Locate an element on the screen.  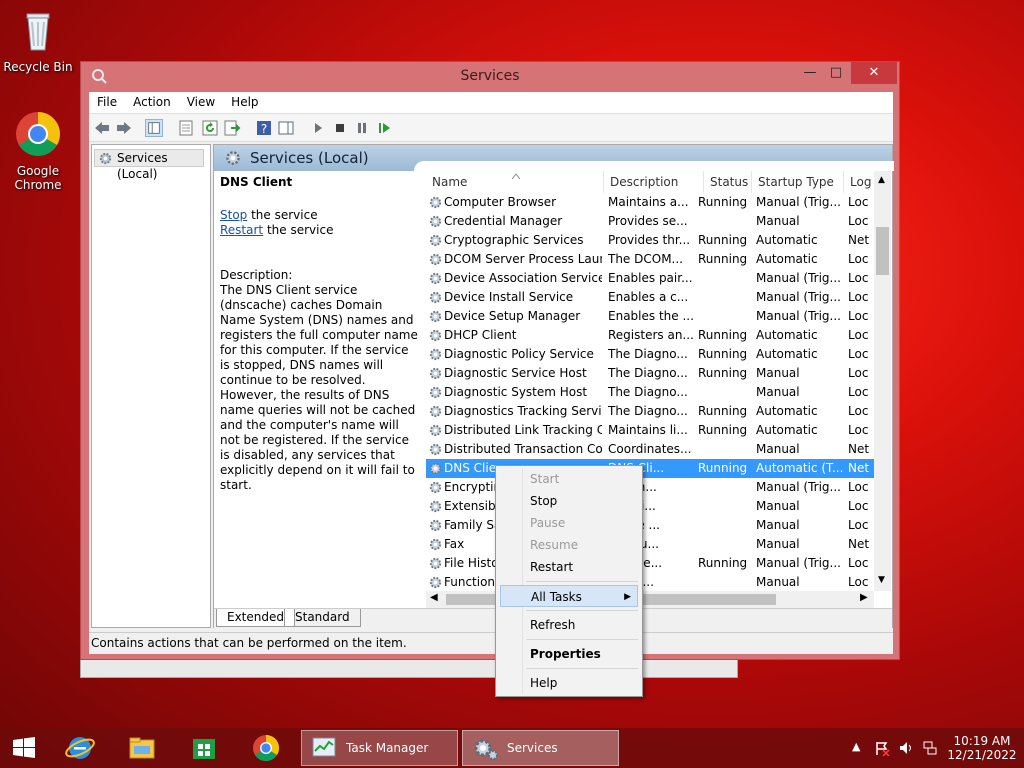
show-hide-tree-icon is located at coordinates (154, 128).